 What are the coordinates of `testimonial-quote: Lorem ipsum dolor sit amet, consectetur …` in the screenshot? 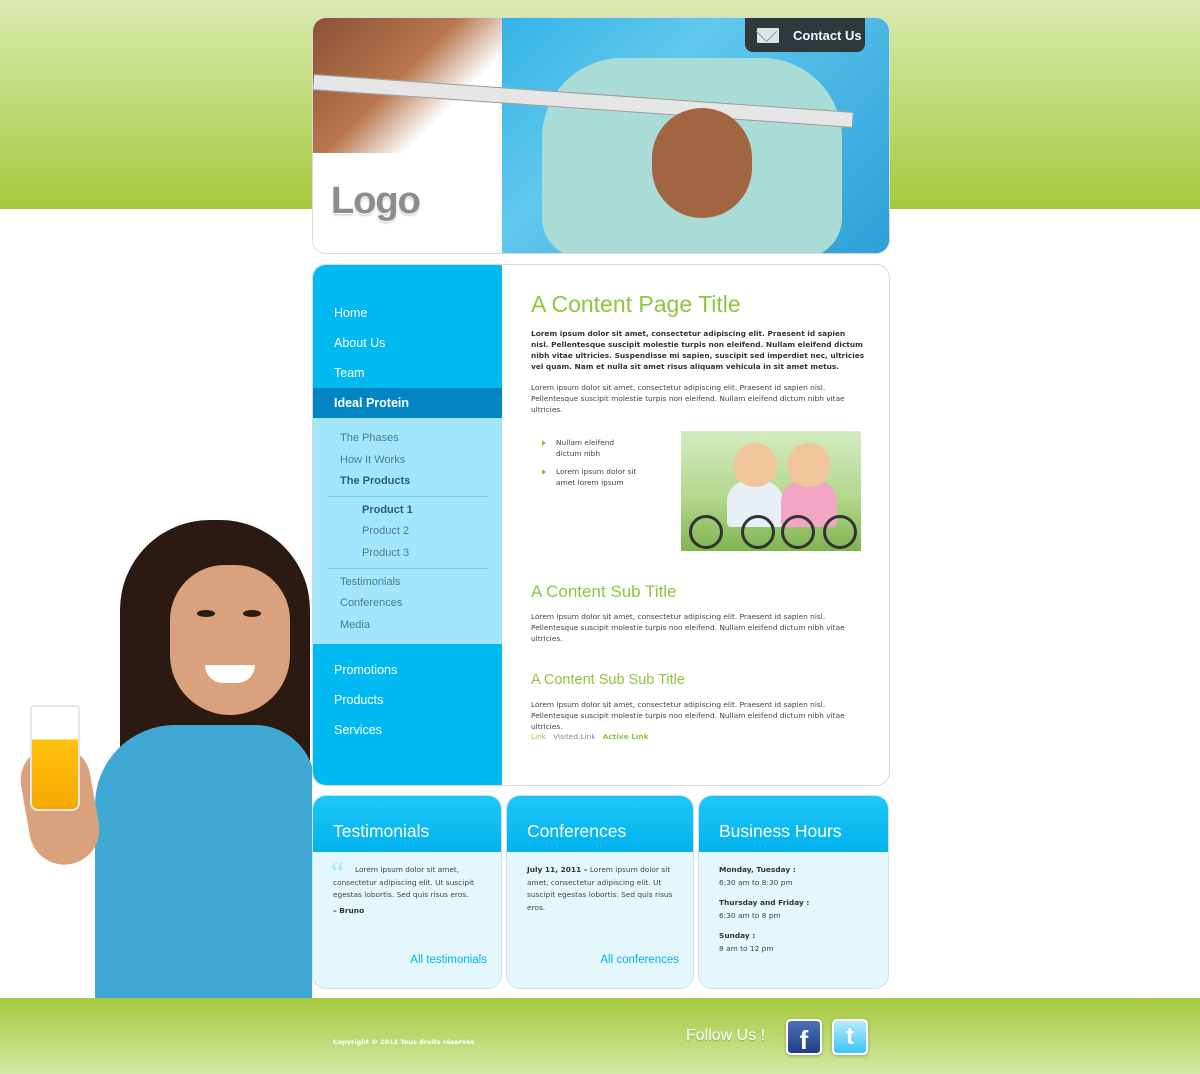 It's located at (403, 882).